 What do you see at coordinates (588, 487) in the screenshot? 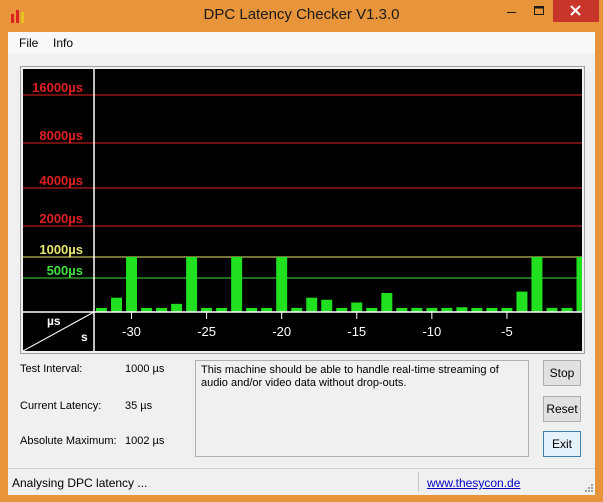
I see `resize-grip-icon` at bounding box center [588, 487].